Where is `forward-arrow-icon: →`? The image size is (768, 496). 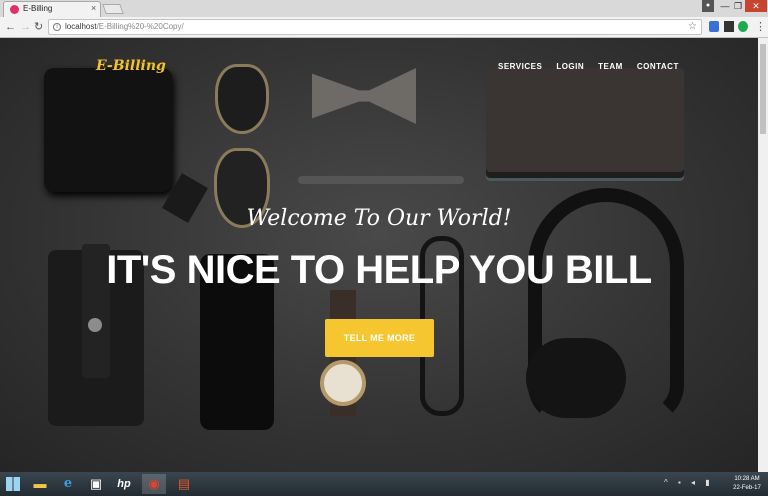 forward-arrow-icon: → is located at coordinates (25, 27).